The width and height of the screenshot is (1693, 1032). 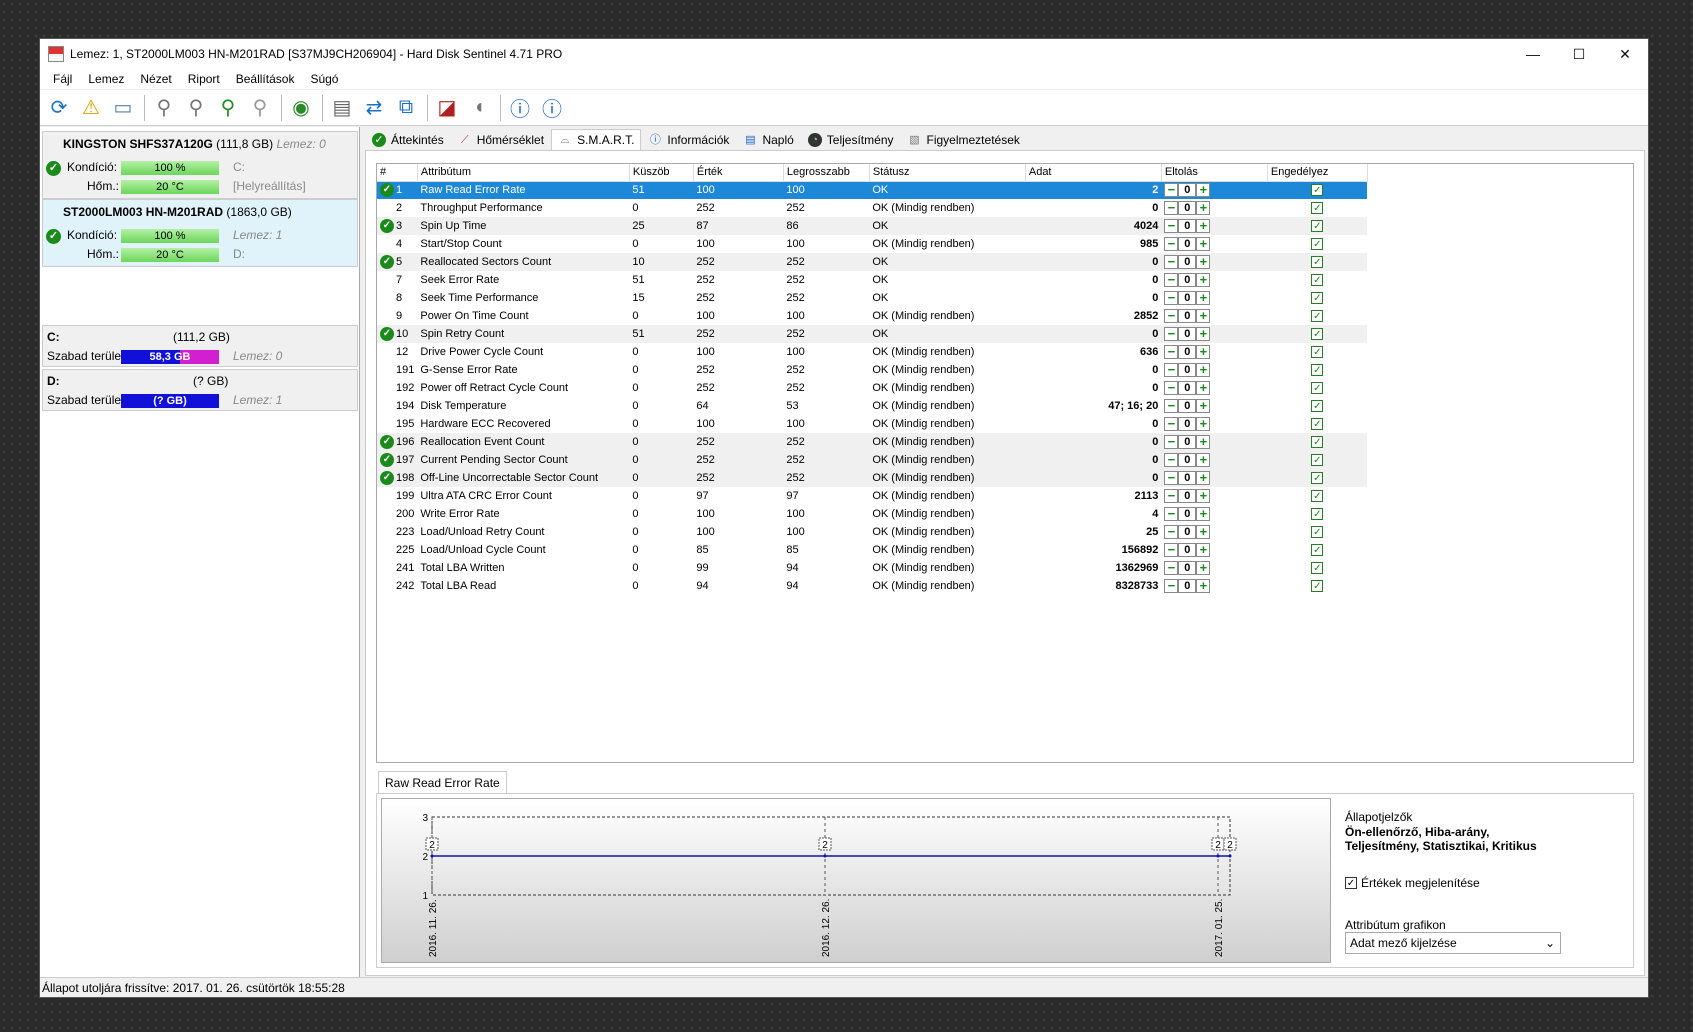 What do you see at coordinates (964, 140) in the screenshot?
I see `tab-alerts: ▧ Figyelmeztetések` at bounding box center [964, 140].